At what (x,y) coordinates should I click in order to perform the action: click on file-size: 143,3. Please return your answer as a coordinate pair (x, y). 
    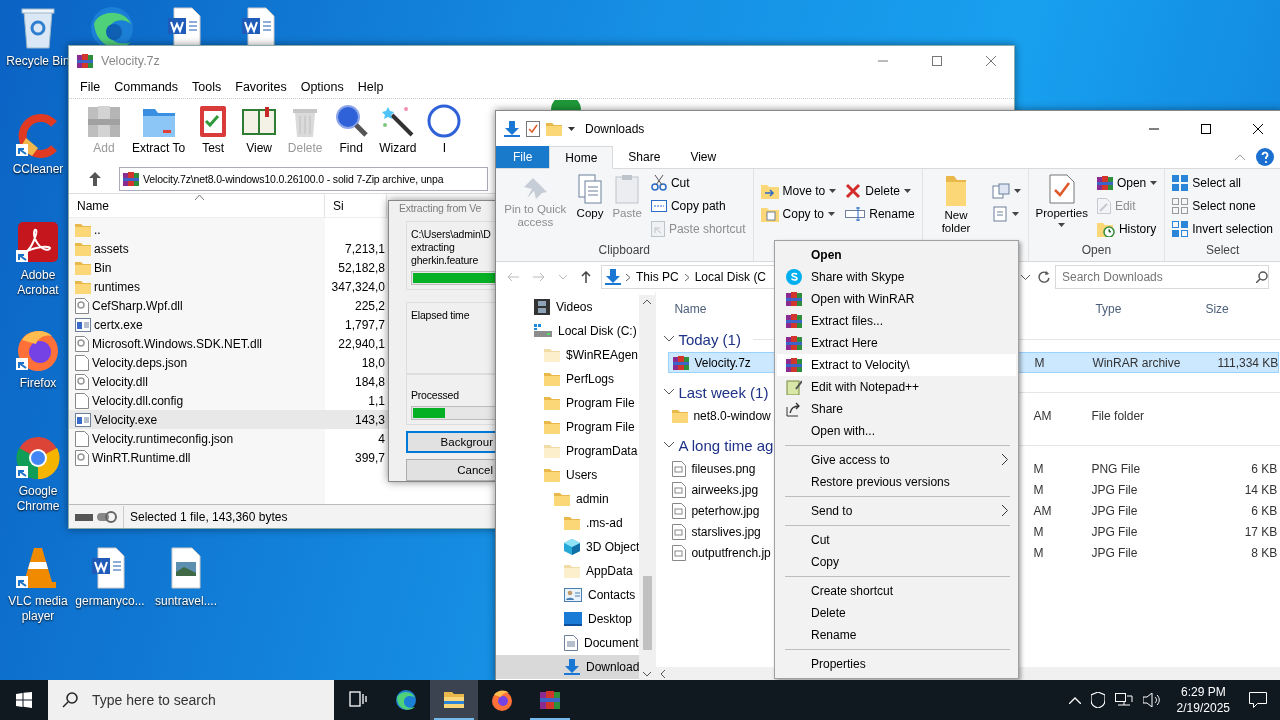
    Looking at the image, I should click on (369, 419).